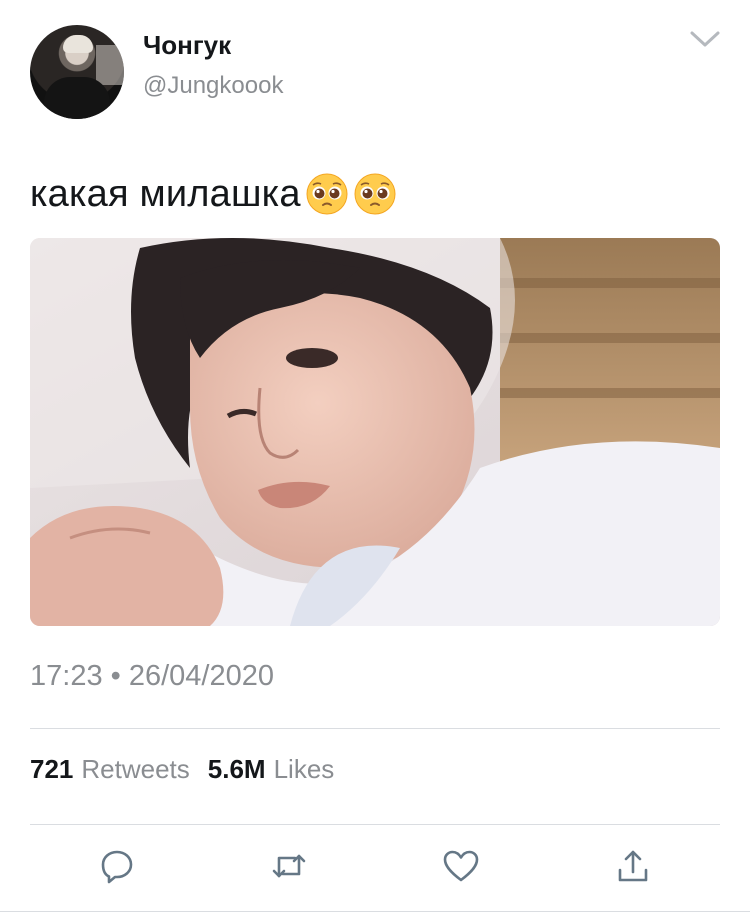 The height and width of the screenshot is (916, 750). I want to click on tweet-timestamp: 17:23 • 26/04/2020, so click(152, 676).